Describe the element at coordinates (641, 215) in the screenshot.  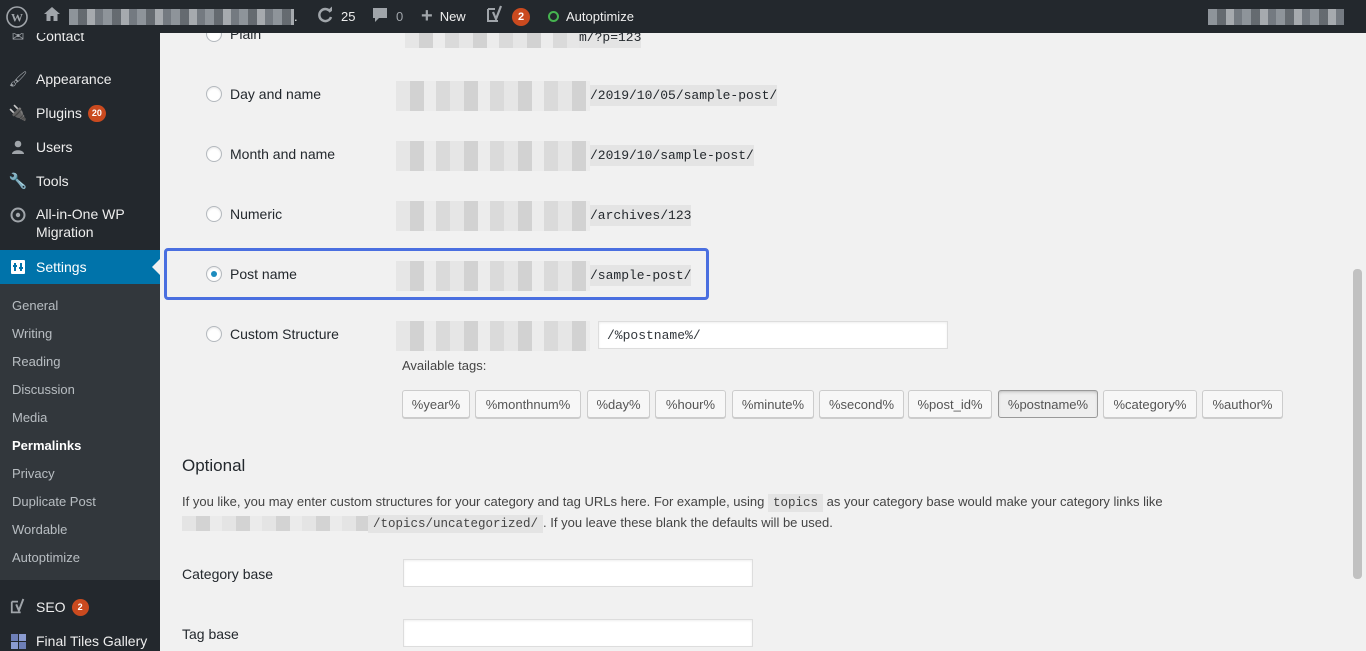
I see `url-path: /archives/123` at that location.